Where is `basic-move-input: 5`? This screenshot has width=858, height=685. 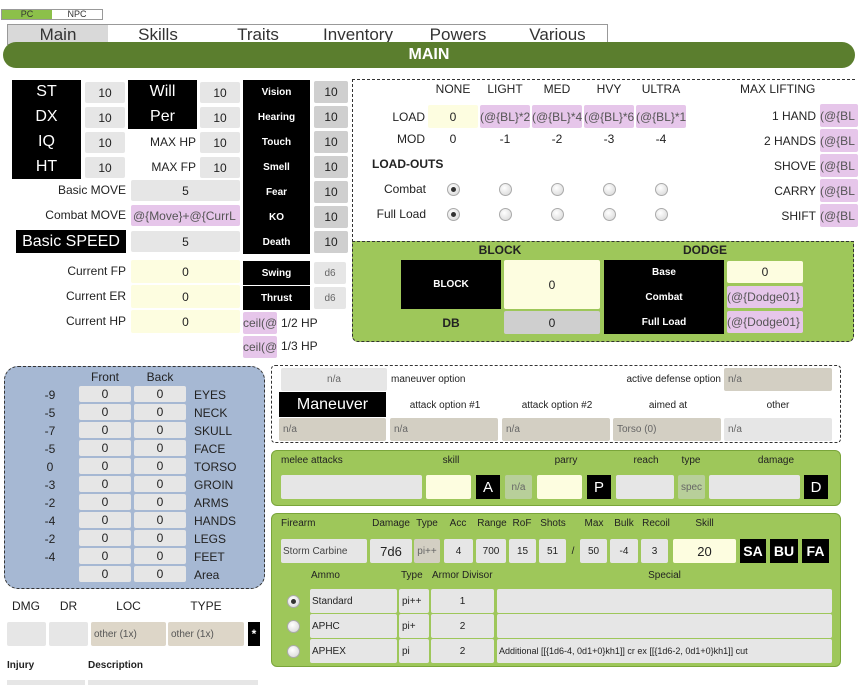
basic-move-input: 5 is located at coordinates (185, 190).